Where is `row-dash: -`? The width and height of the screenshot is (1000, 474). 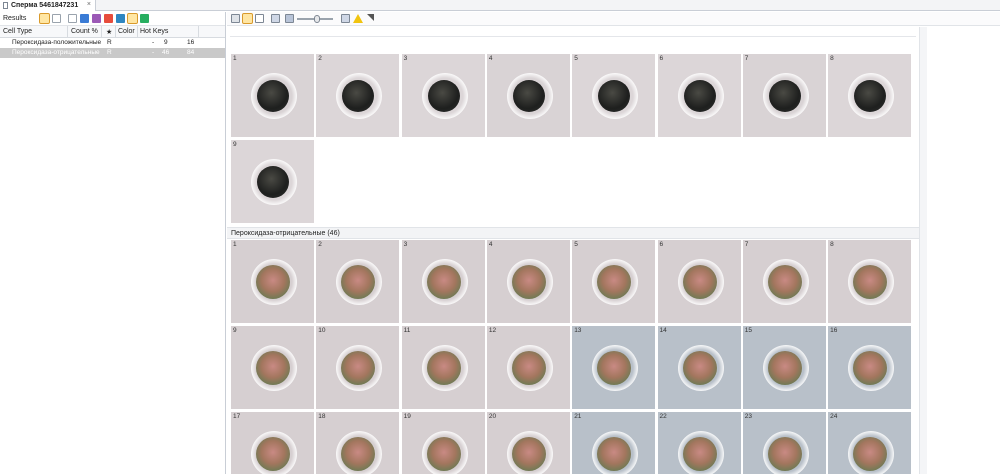 row-dash: - is located at coordinates (153, 52).